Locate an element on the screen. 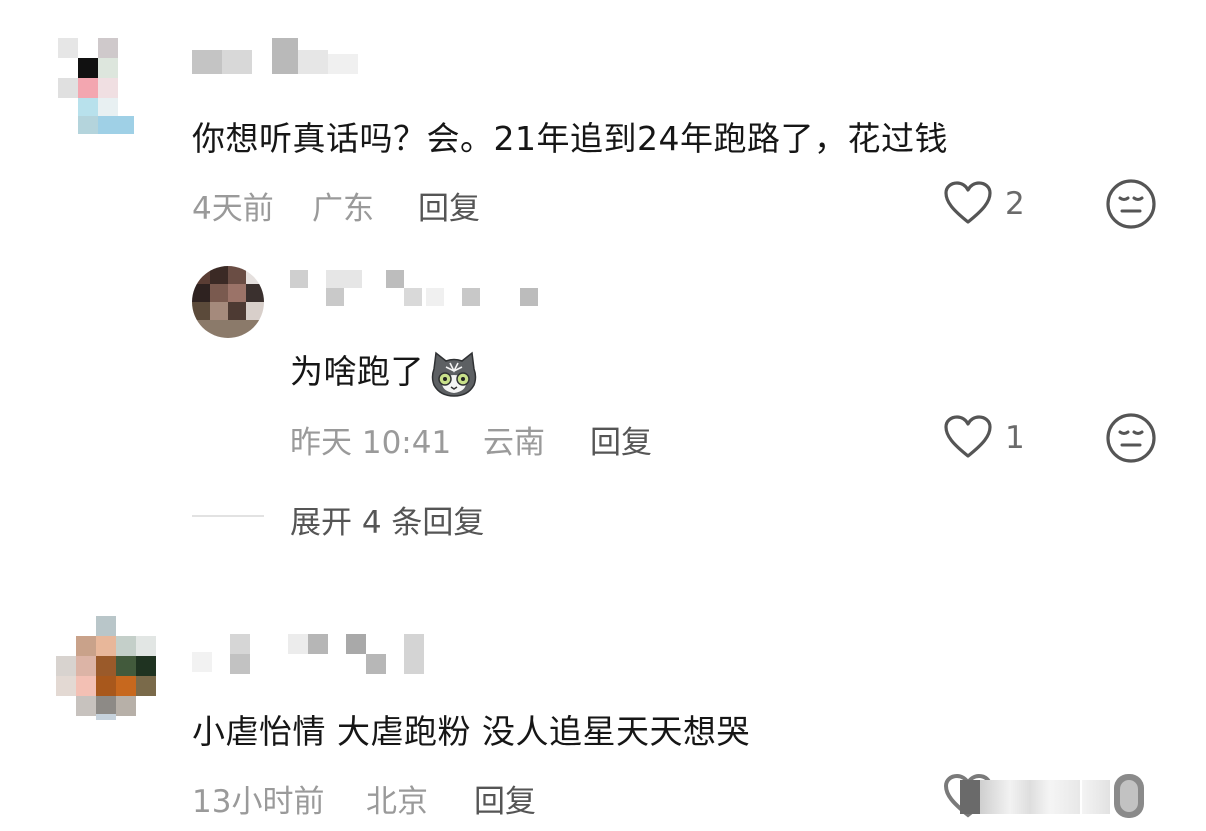 Image resolution: width=1206 pixels, height=831 pixels. cat-face-emoji is located at coordinates (454, 374).